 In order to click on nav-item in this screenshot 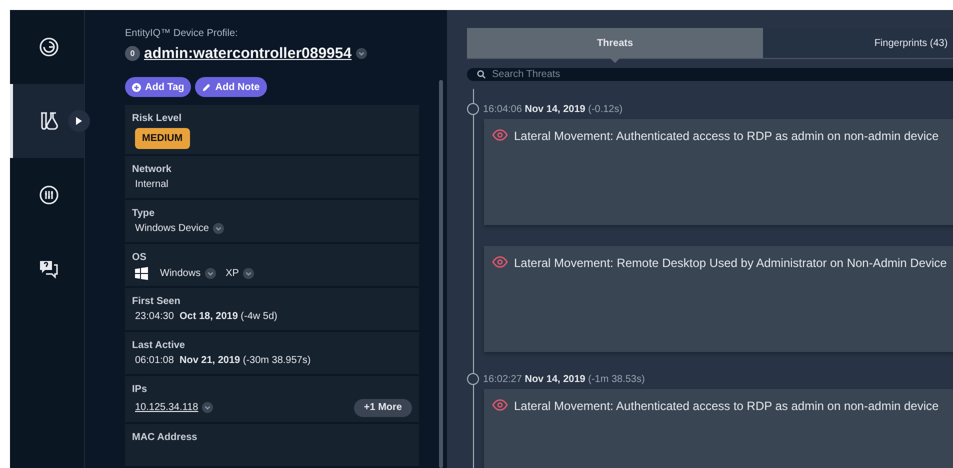, I will do `click(47, 121)`.